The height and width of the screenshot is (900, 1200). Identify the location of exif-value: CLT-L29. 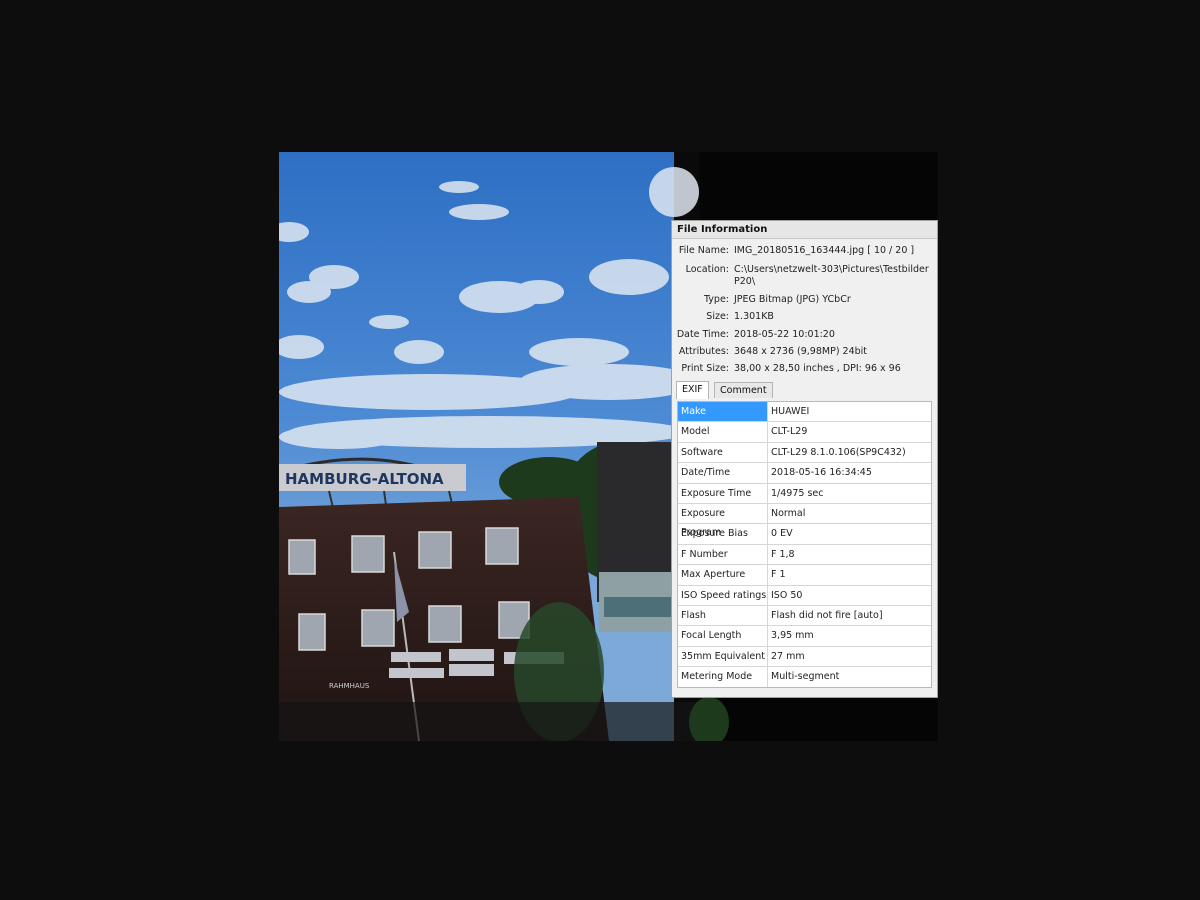
(789, 432).